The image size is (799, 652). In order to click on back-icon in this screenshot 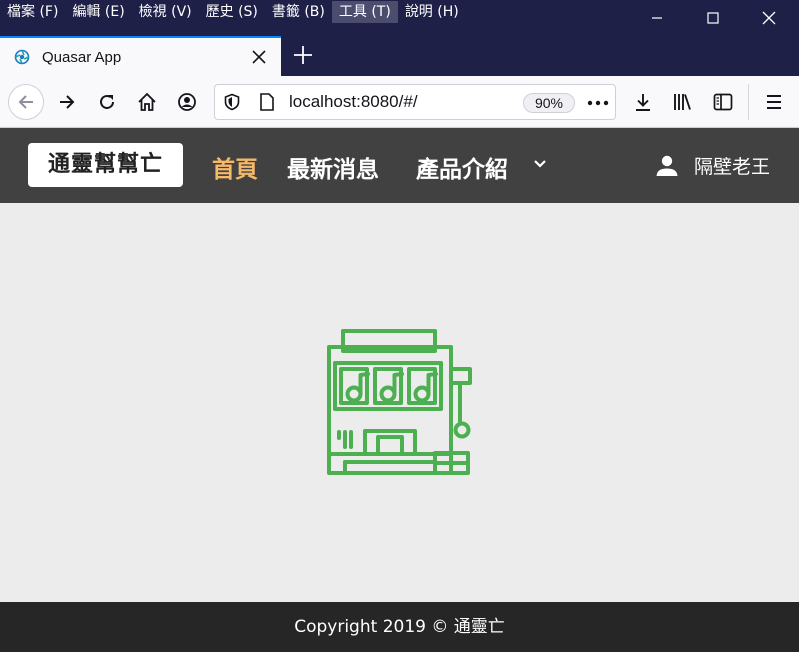, I will do `click(25, 102)`.